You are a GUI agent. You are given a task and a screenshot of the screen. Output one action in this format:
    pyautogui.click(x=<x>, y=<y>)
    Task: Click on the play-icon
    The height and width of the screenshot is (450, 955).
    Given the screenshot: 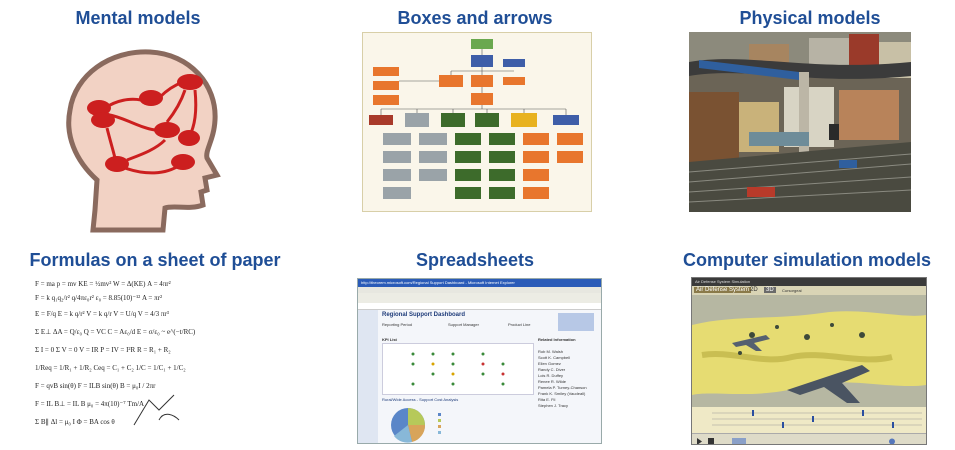 What is the action you would take?
    pyautogui.click(x=699, y=441)
    